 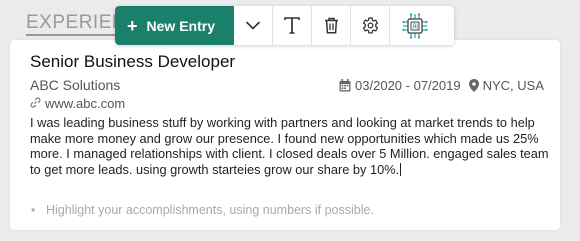 I want to click on entry-title: Senior Business Developer, so click(x=132, y=62).